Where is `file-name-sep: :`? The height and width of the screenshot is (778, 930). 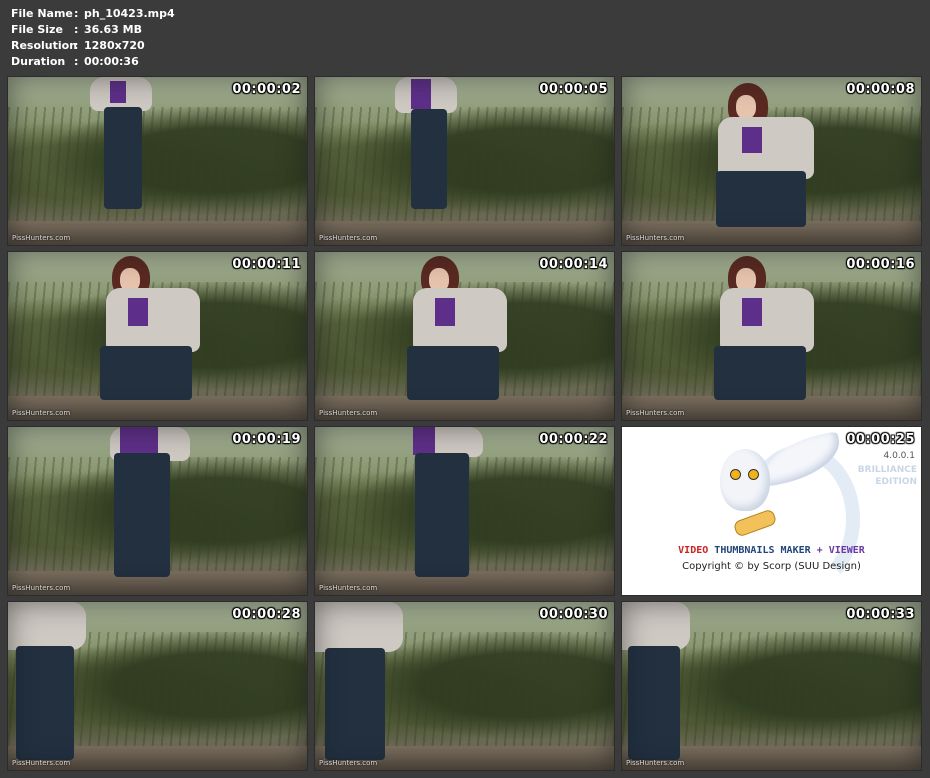 file-name-sep: : is located at coordinates (76, 13).